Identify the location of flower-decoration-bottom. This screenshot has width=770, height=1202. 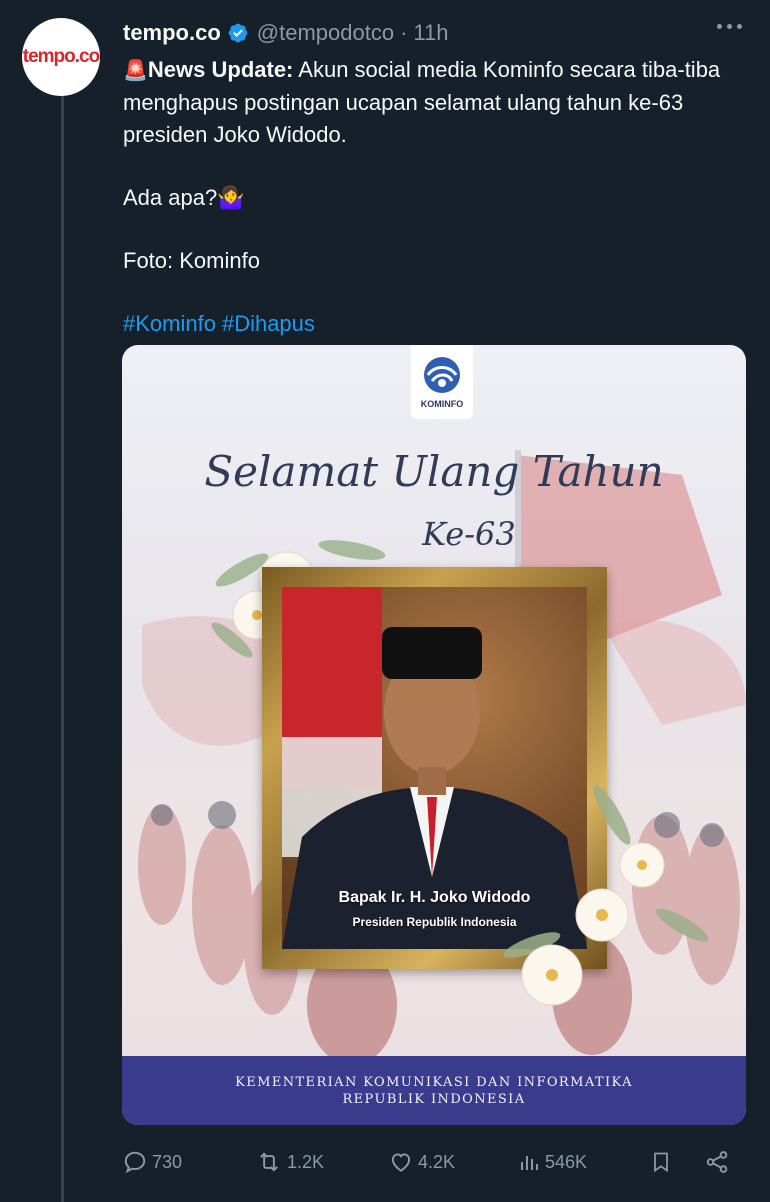
(606, 895).